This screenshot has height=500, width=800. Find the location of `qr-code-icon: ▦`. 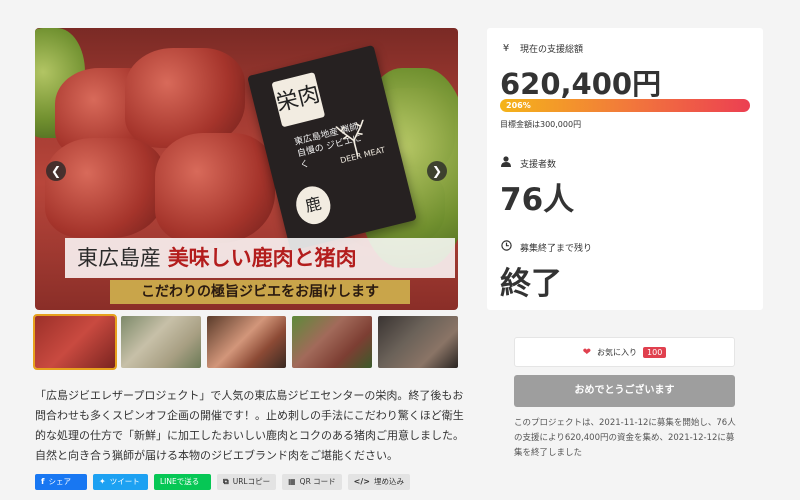

qr-code-icon: ▦ is located at coordinates (292, 481).